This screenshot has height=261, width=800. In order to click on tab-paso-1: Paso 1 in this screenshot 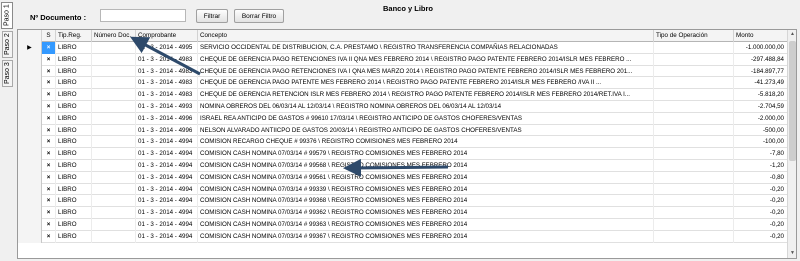, I will do `click(7, 15)`.